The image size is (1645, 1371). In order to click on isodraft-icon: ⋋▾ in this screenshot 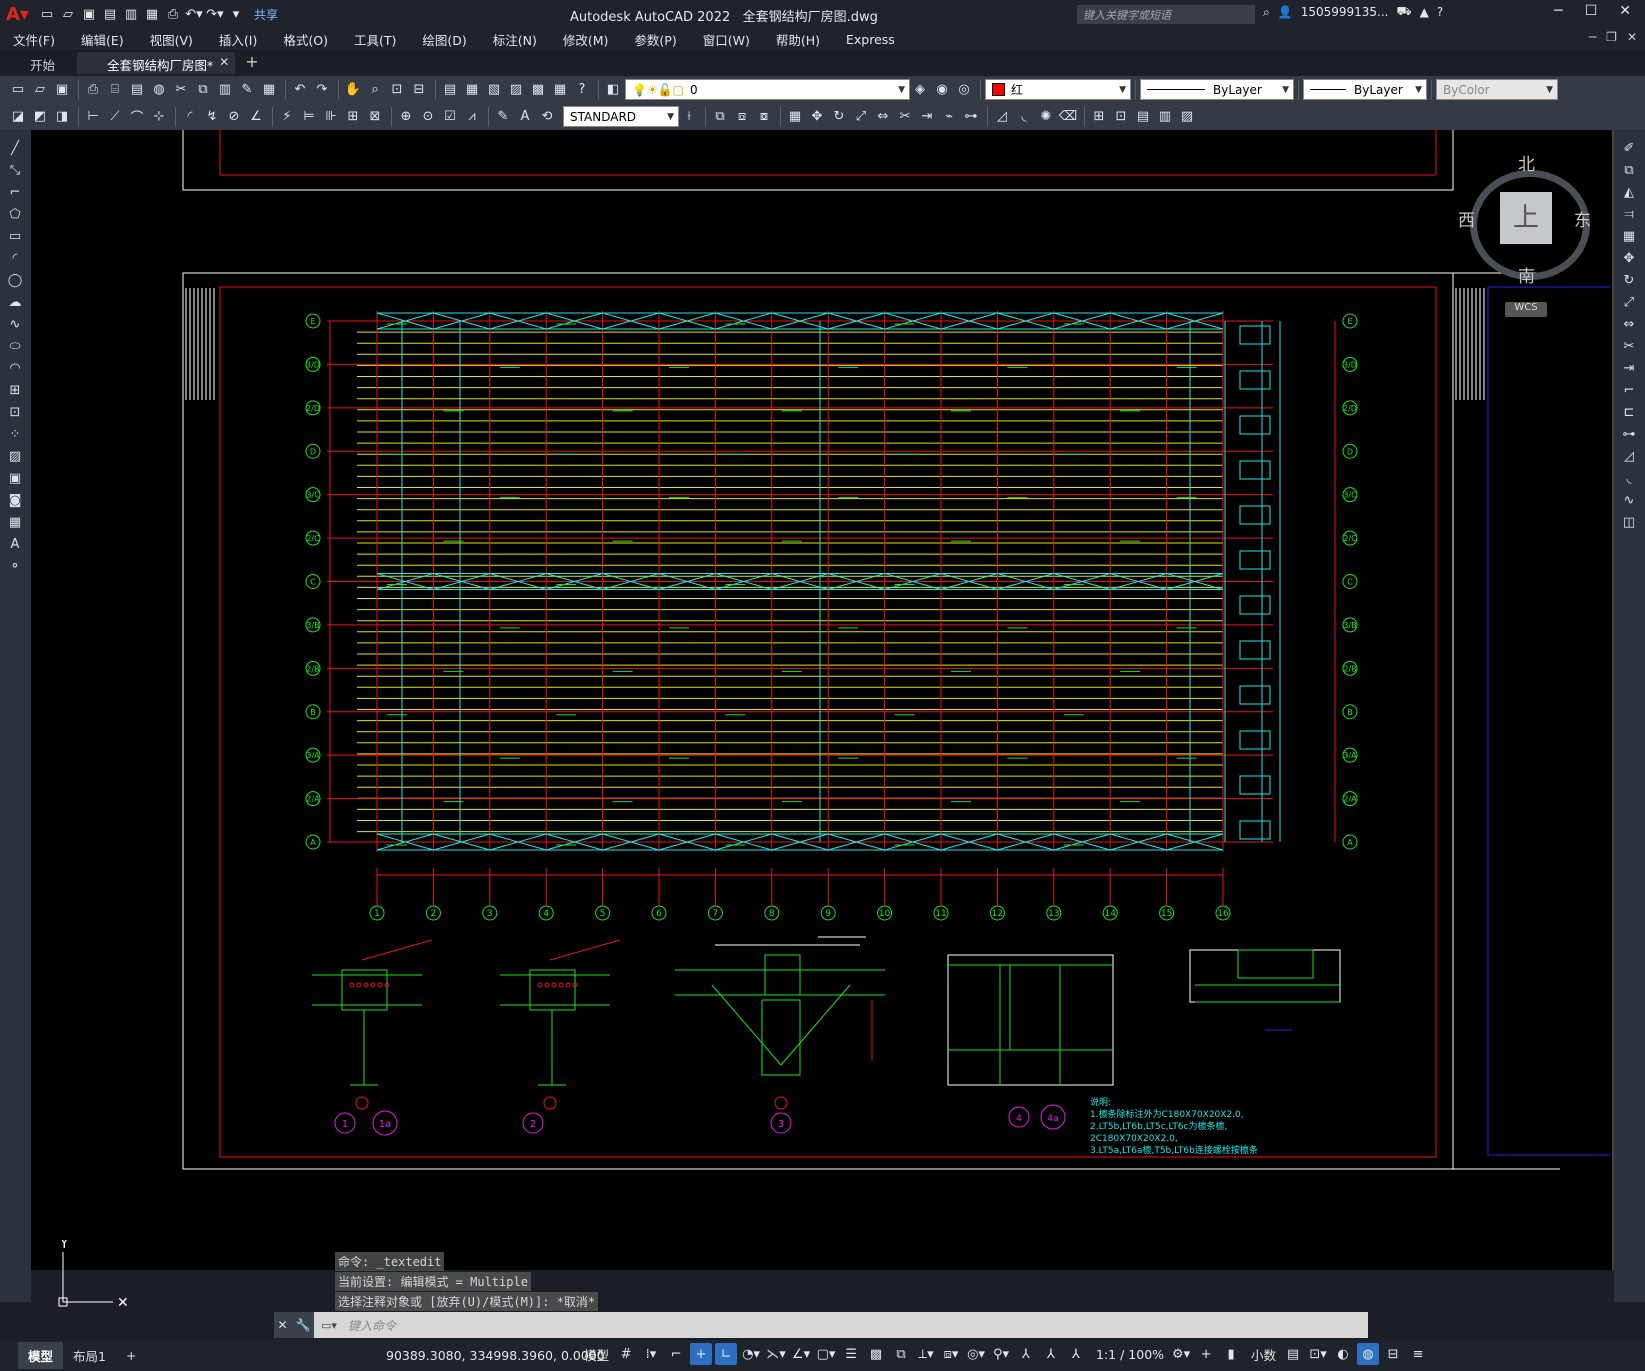, I will do `click(776, 1354)`.